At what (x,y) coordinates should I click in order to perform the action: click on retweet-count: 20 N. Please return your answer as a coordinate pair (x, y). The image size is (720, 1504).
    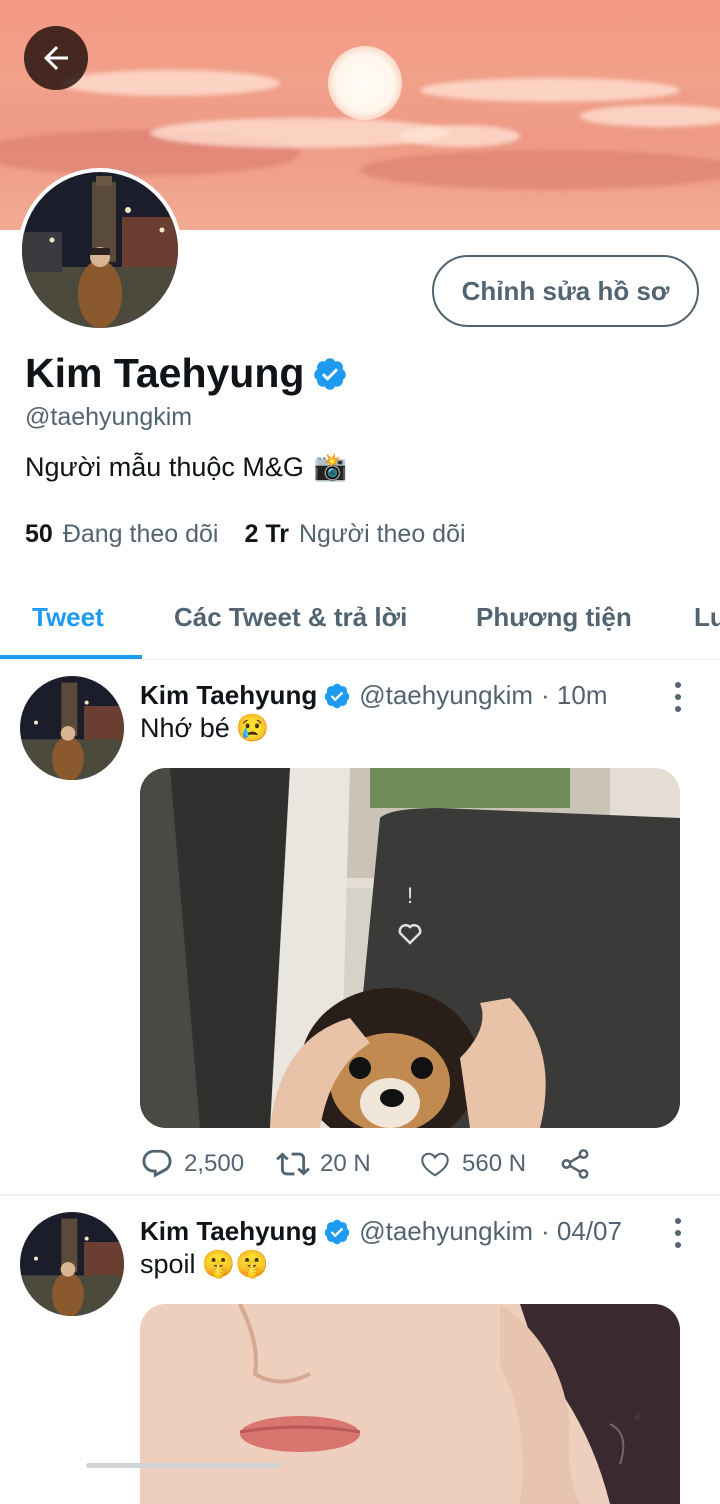
    Looking at the image, I should click on (345, 1163).